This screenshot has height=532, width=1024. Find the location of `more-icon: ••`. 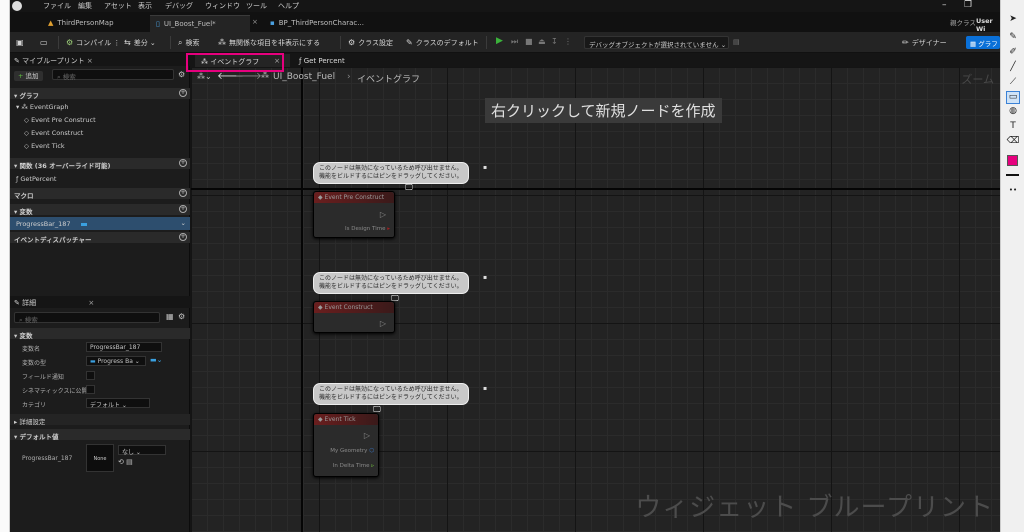

more-icon: •• is located at coordinates (1013, 192).